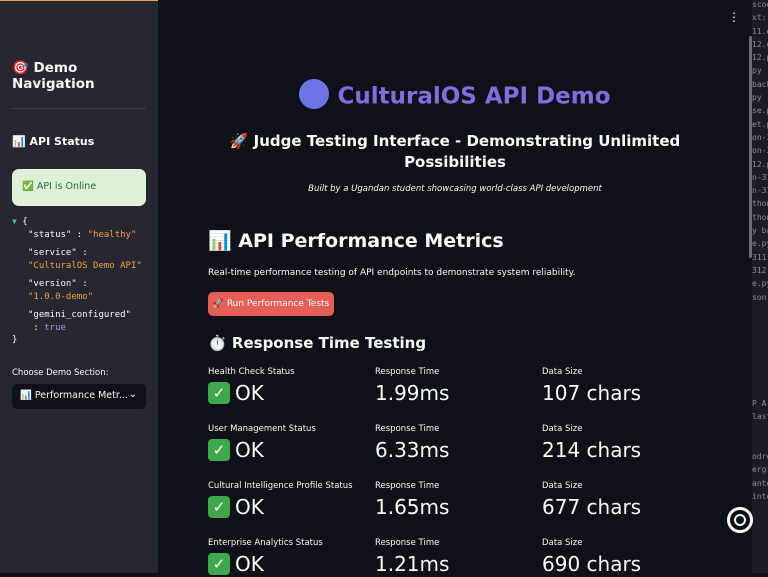  Describe the element at coordinates (220, 241) in the screenshot. I see `bar-chart-icon: 📊` at that location.